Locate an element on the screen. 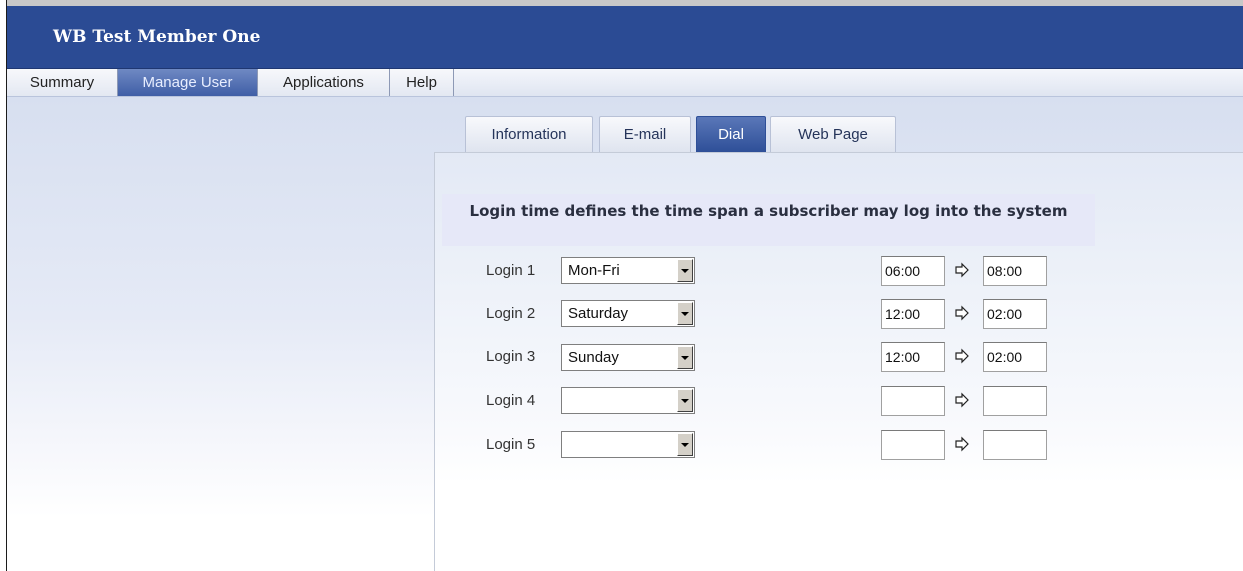 Image resolution: width=1243 pixels, height=571 pixels. tab-dial: Dial is located at coordinates (731, 134).